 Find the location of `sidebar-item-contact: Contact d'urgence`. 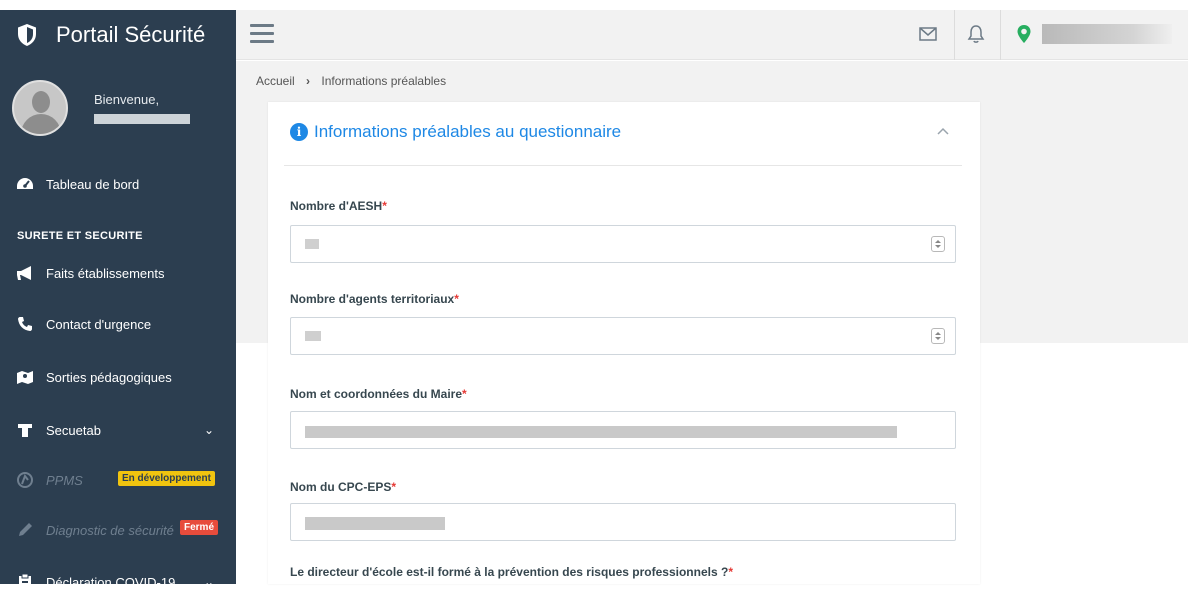

sidebar-item-contact: Contact d'urgence is located at coordinates (118, 324).